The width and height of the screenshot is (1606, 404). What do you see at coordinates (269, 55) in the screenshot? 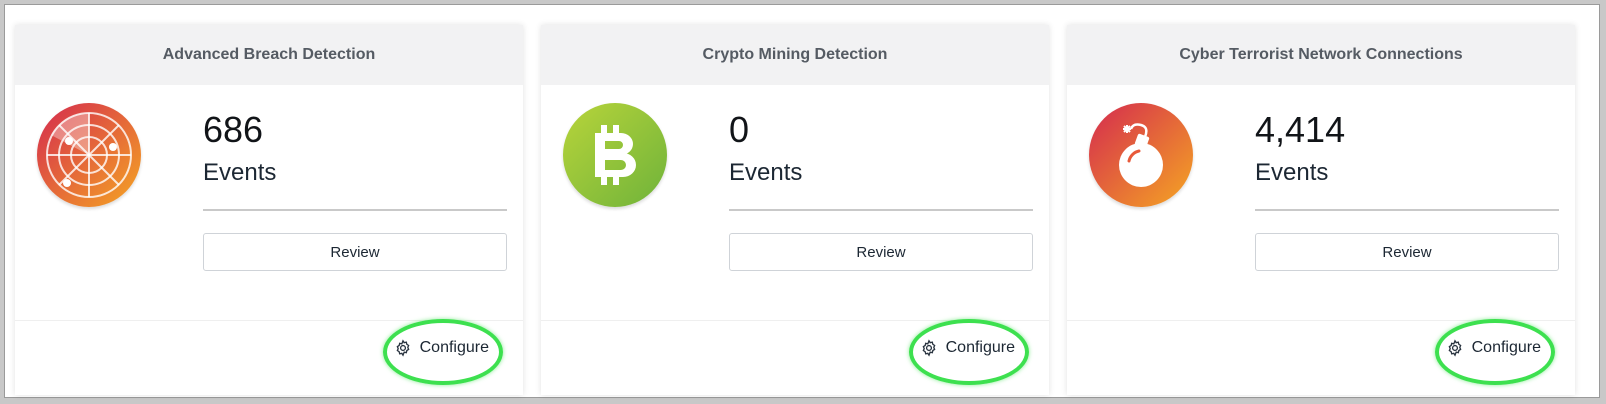
I see `card-title: Advanced Breach Detection` at bounding box center [269, 55].